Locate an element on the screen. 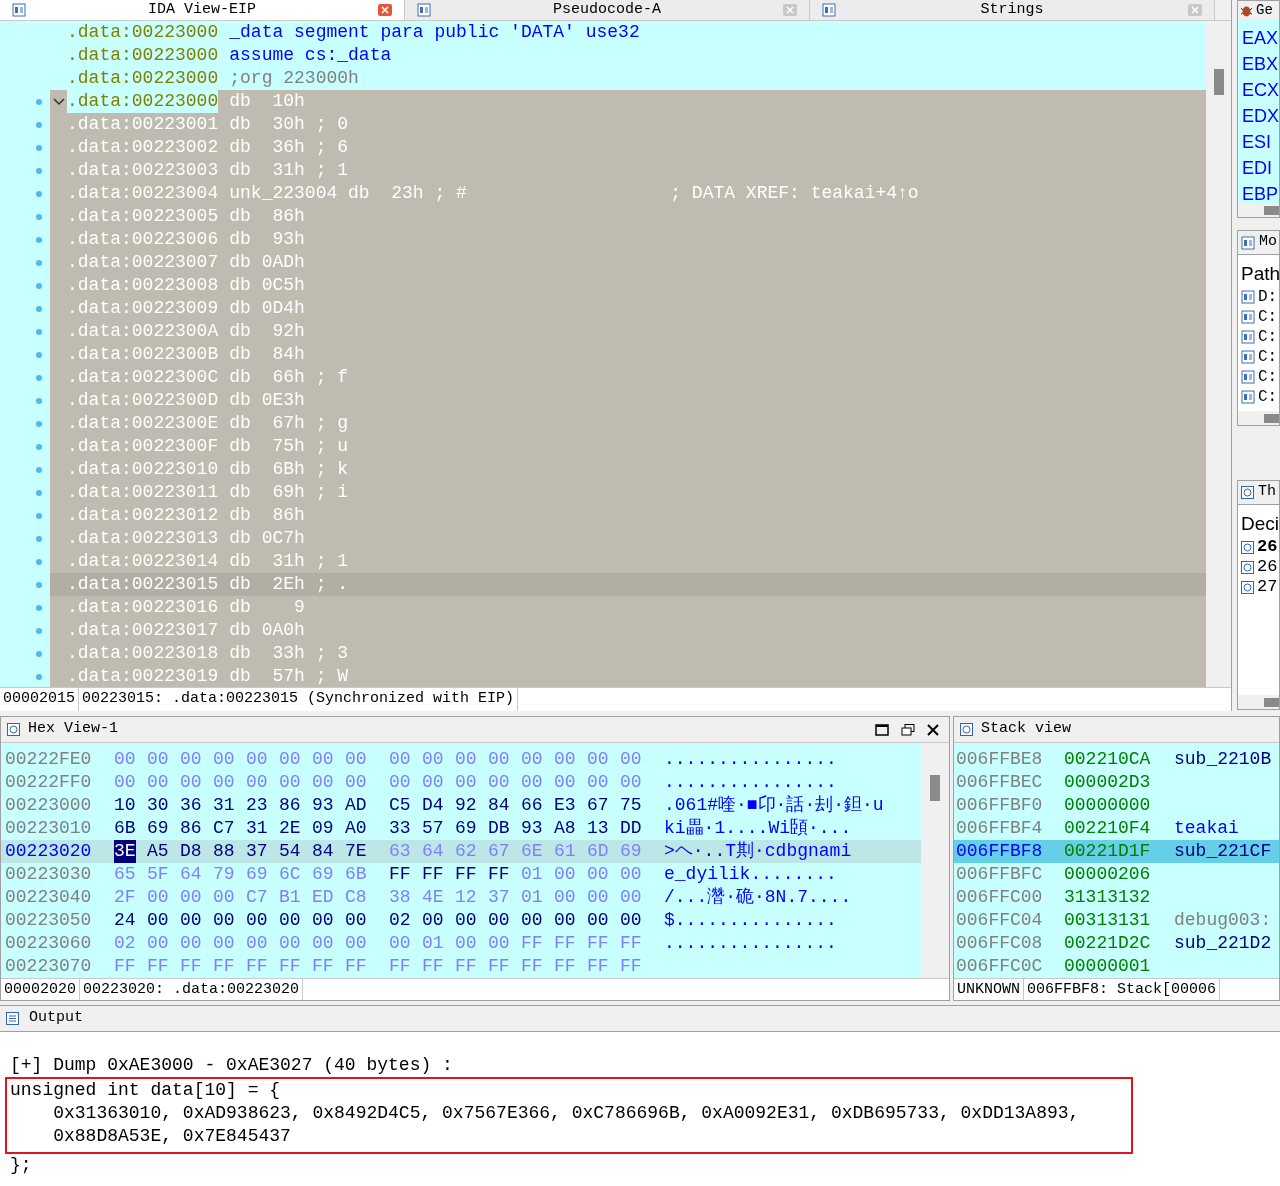 This screenshot has height=1186, width=1280. hex-byte: 69 is located at coordinates (466, 828).